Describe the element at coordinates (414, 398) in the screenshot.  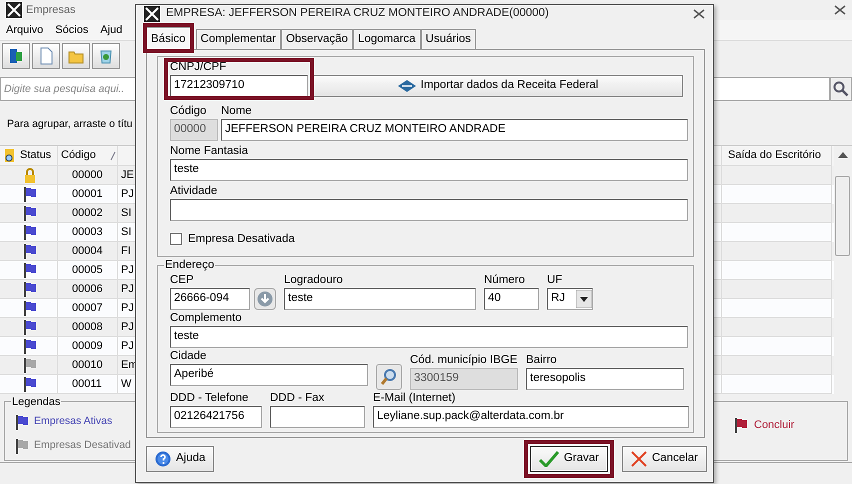
I see `field-label: E-Mail (Internet)` at that location.